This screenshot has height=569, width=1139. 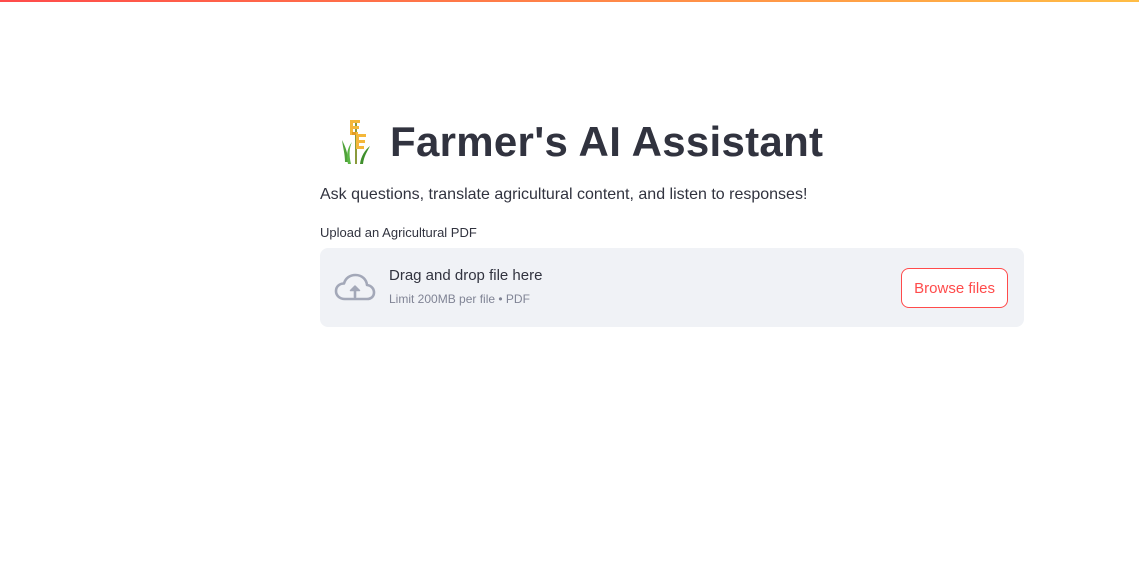 I want to click on browse-files-button: Browse files, so click(x=954, y=288).